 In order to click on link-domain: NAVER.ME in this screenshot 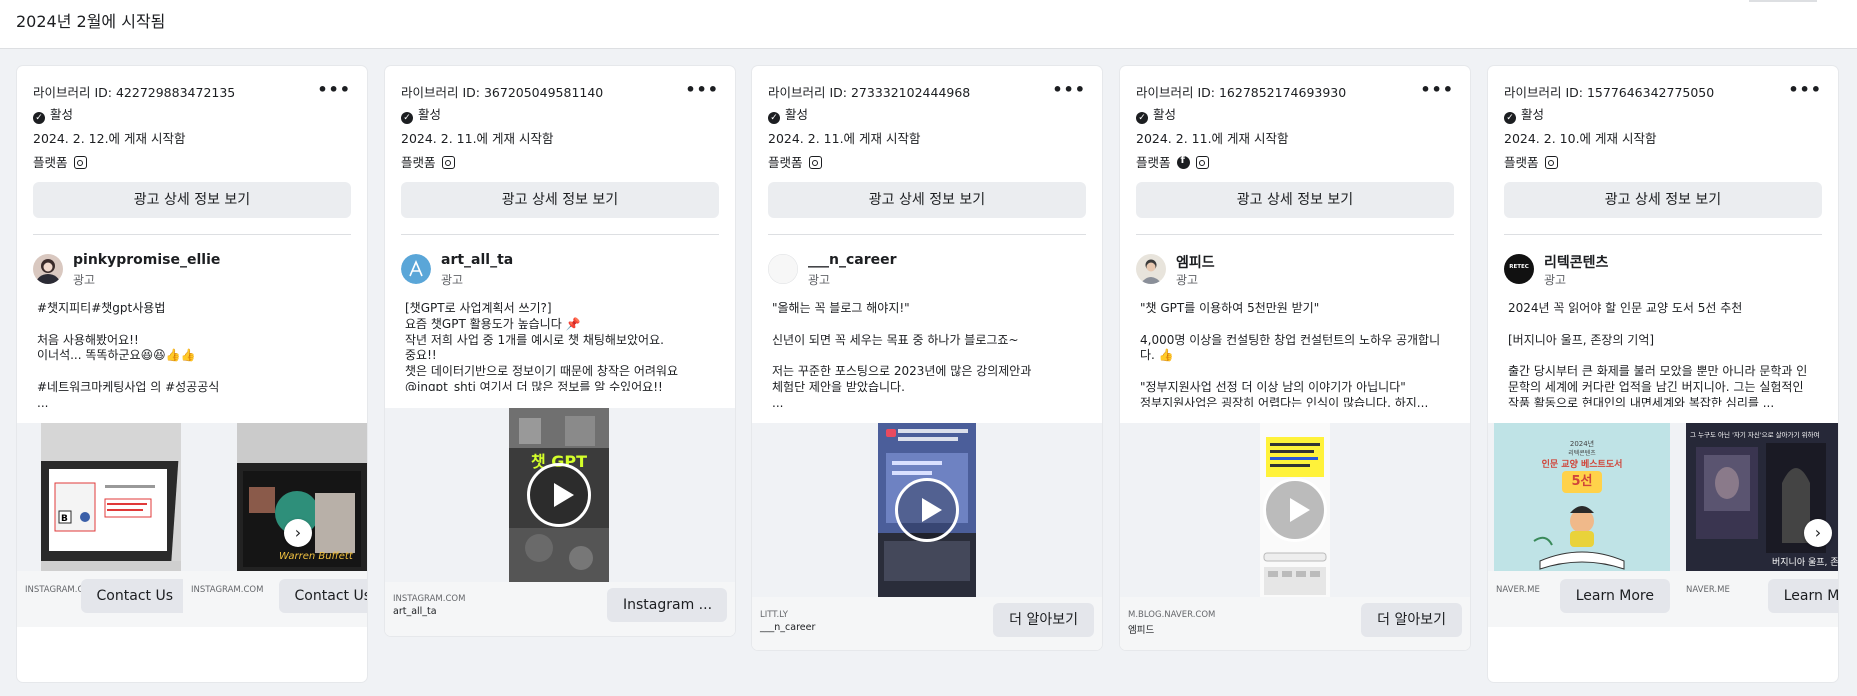, I will do `click(1518, 590)`.